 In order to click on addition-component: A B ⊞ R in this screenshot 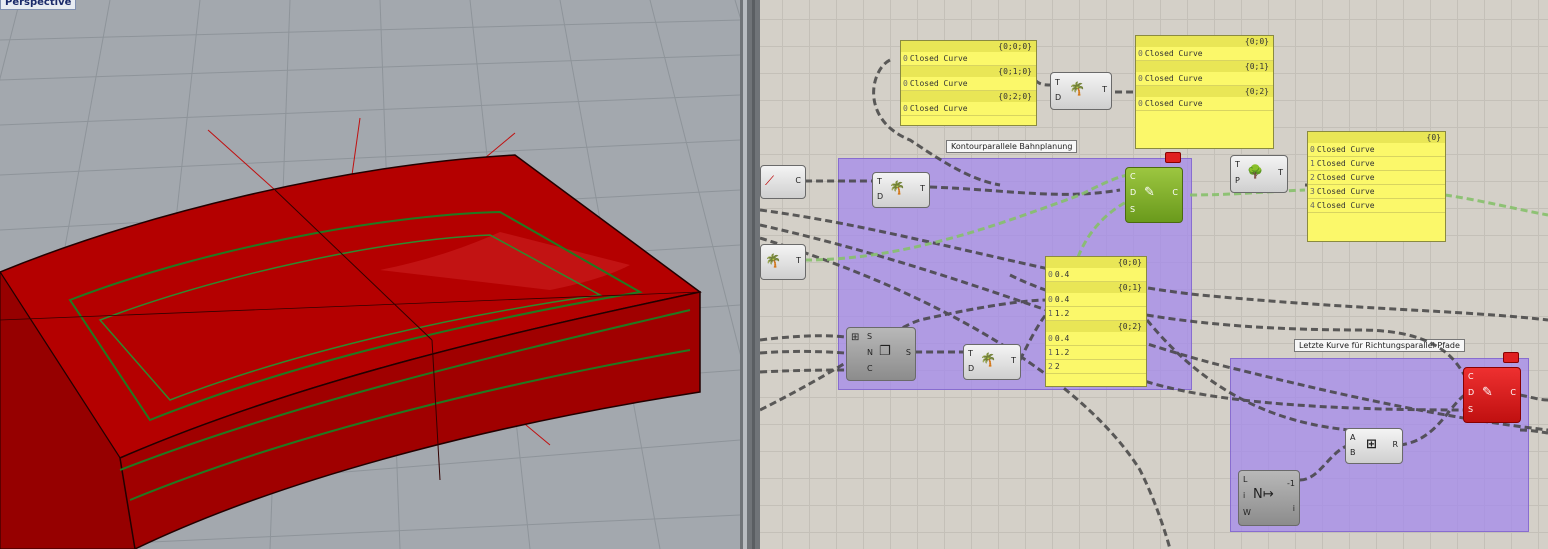, I will do `click(1374, 446)`.